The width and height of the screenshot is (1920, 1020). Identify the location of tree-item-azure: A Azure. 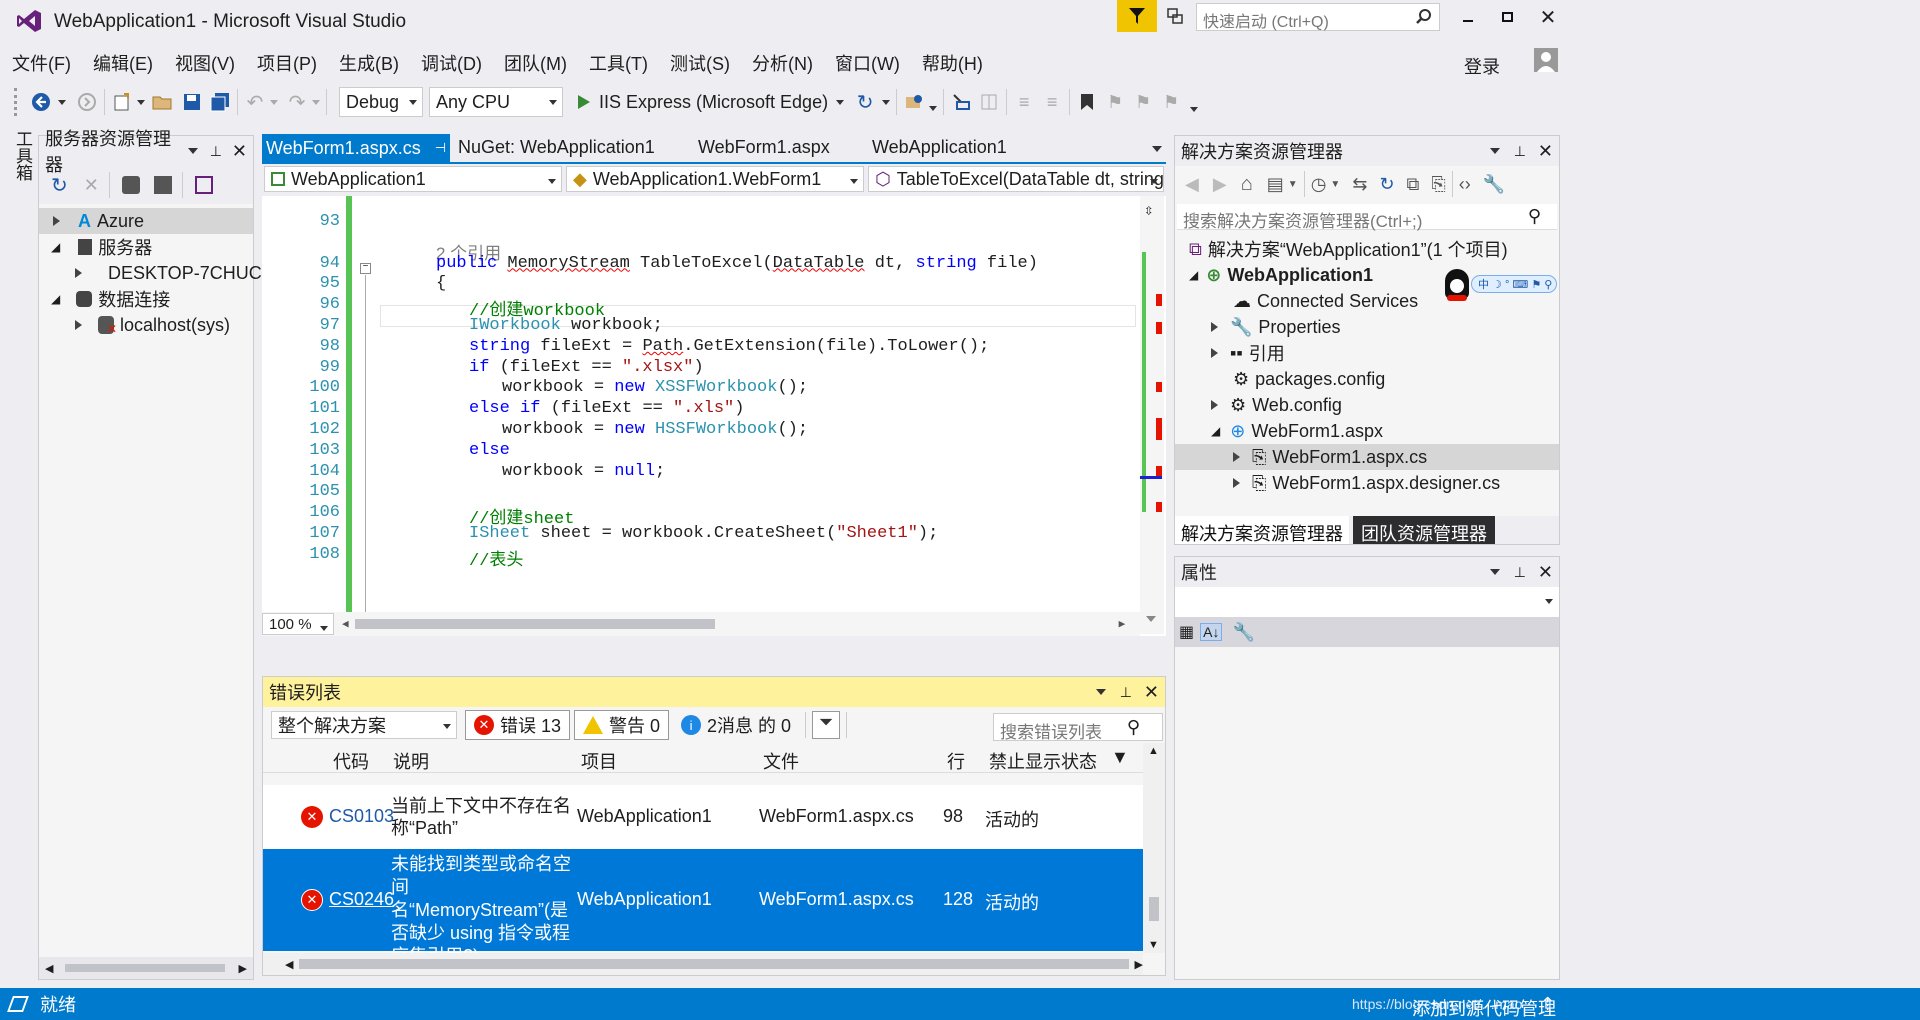
(146, 221).